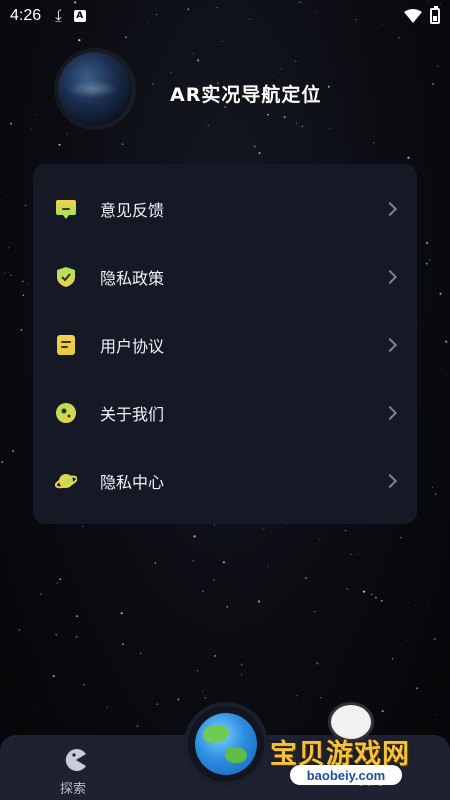  Describe the element at coordinates (225, 209) in the screenshot. I see `menu-item-feedback: 意见反馈` at that location.